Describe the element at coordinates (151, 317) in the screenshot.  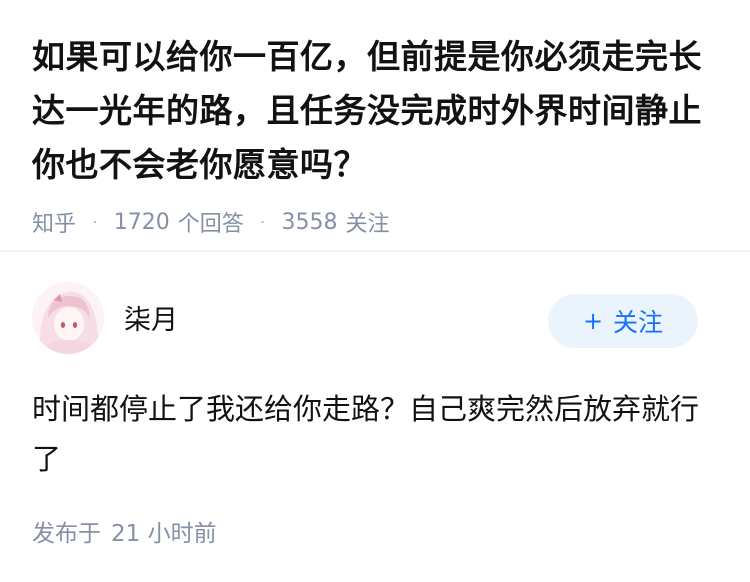
I see `author-name: 柒月` at that location.